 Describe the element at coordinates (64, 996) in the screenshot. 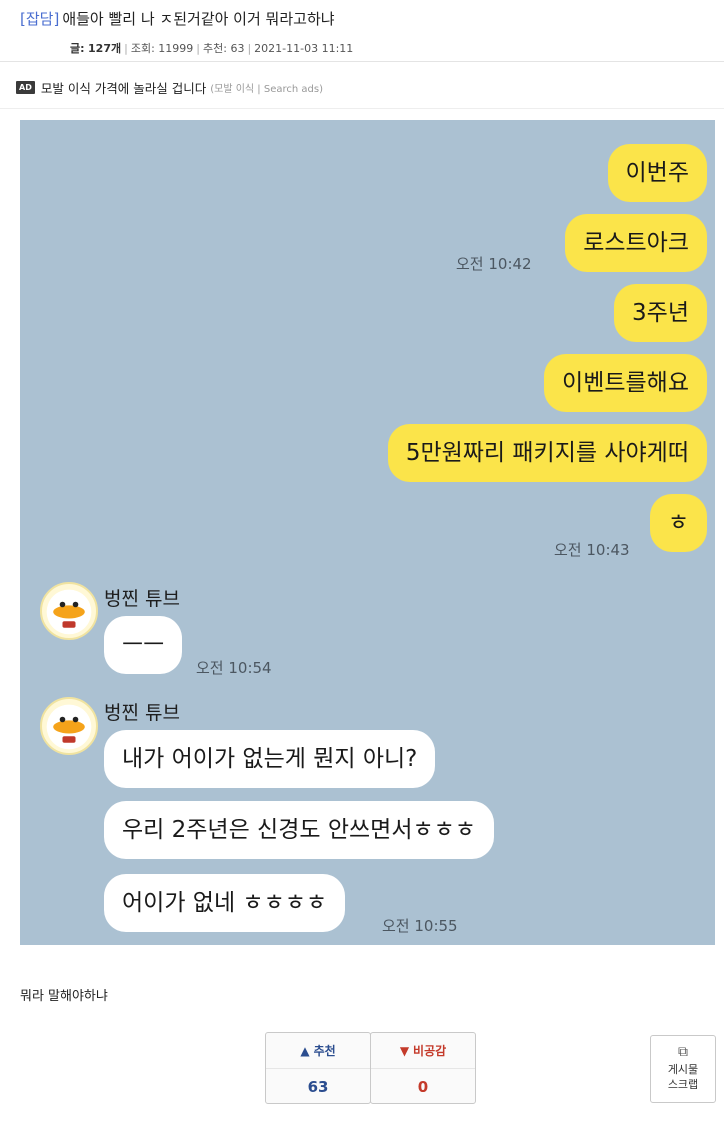

I see `post-body: 뭐라 말해야하냐` at that location.